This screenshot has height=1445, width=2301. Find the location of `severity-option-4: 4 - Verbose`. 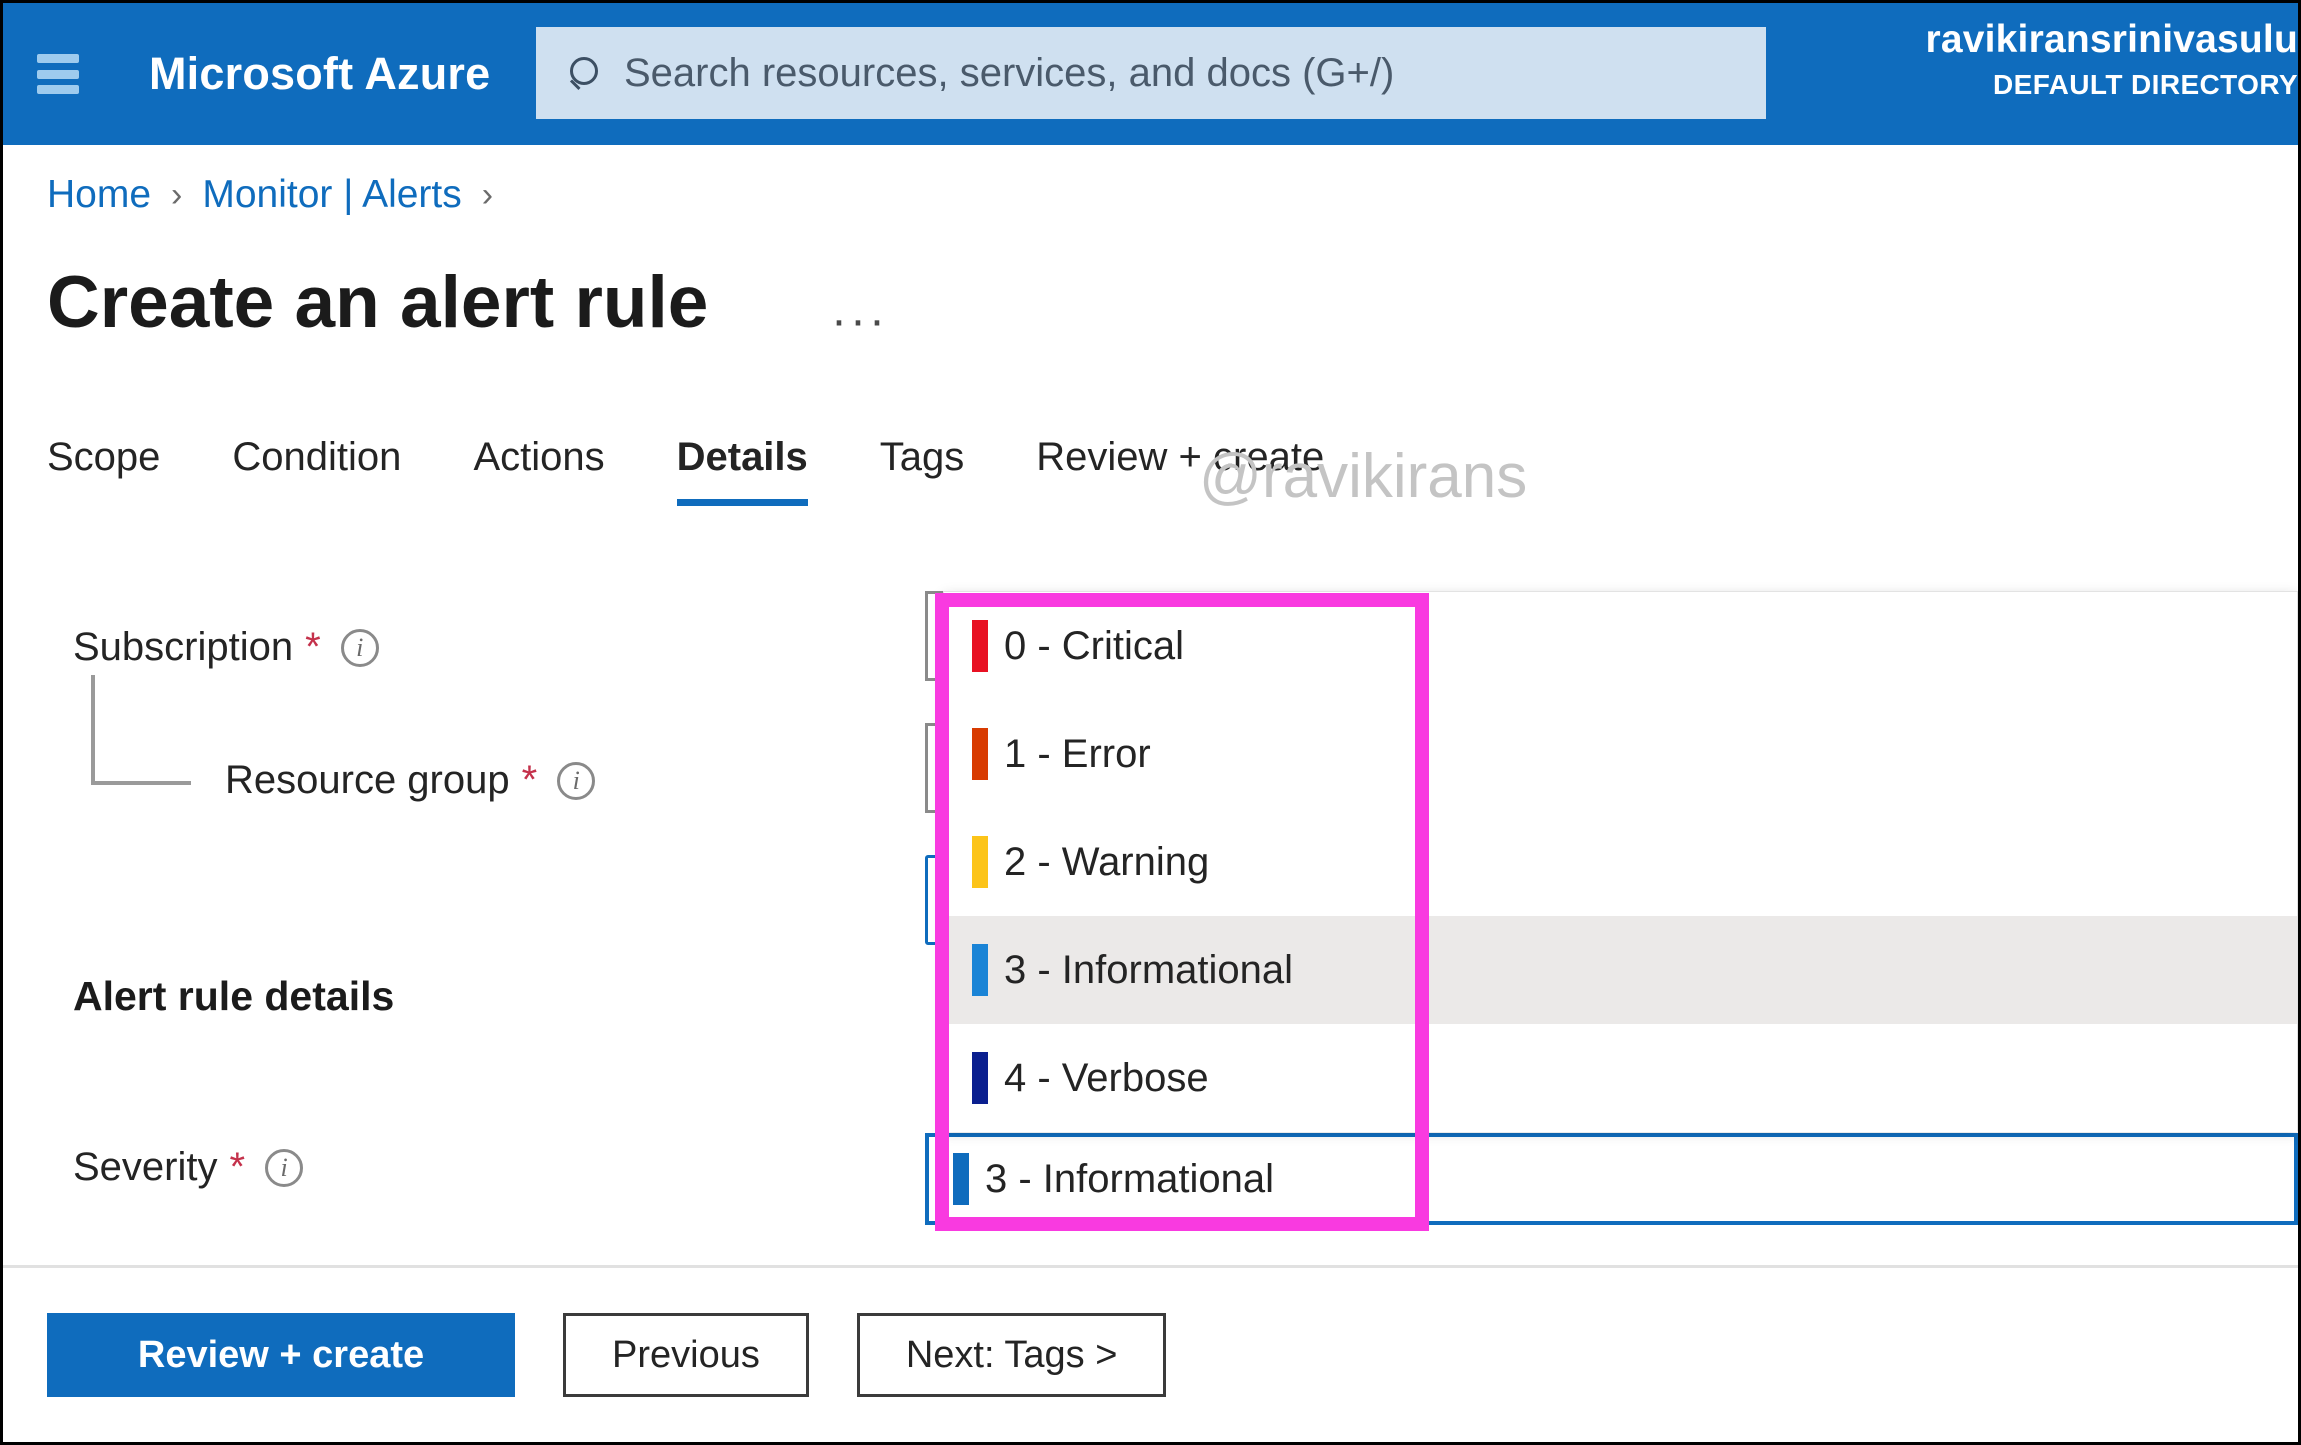

severity-option-4: 4 - Verbose is located at coordinates (1620, 1078).